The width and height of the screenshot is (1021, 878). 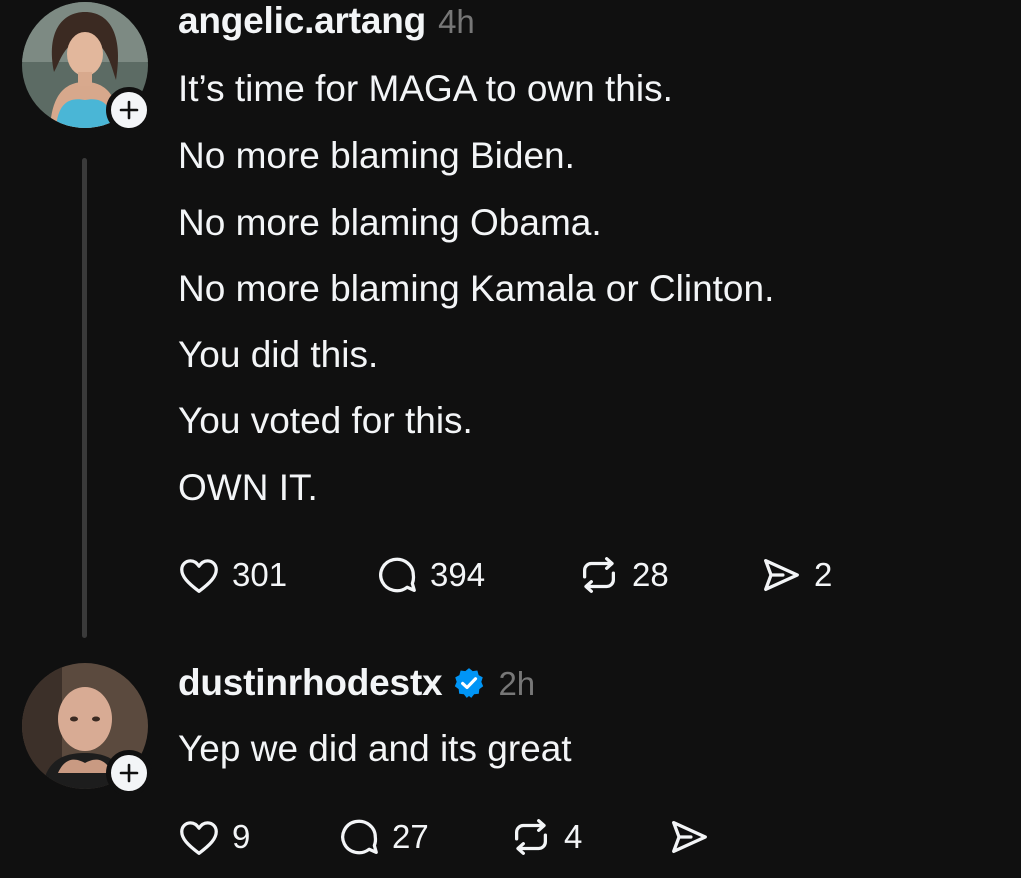 I want to click on post-header: dustinrhodestx 2h, so click(x=356, y=683).